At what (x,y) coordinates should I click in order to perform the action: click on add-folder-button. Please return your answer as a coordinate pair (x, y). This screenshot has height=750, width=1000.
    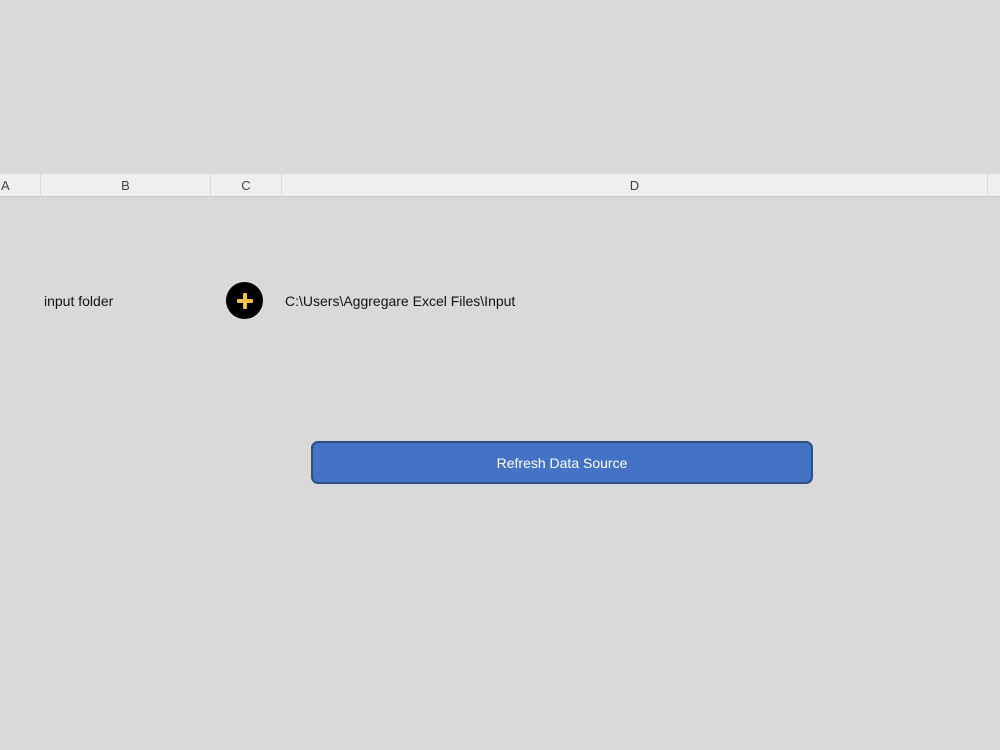
    Looking at the image, I should click on (244, 300).